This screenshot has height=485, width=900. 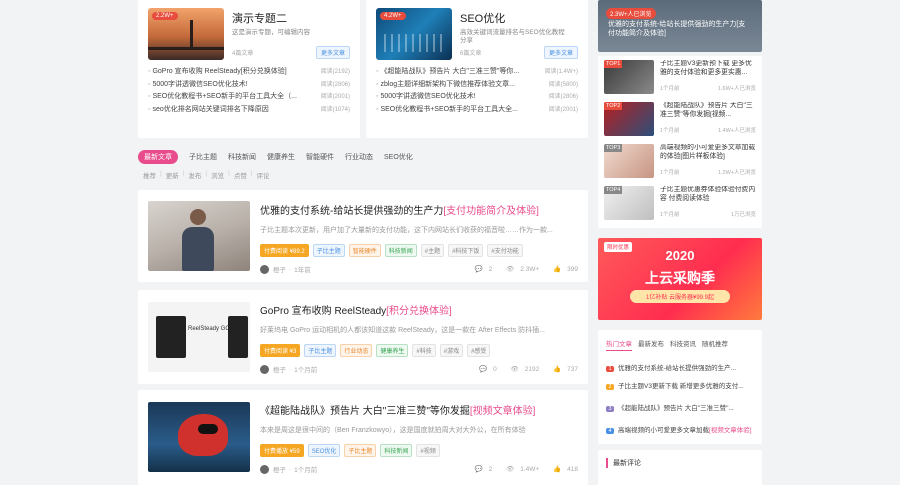 I want to click on hot-post-thumb: TOP1, so click(x=629, y=77).